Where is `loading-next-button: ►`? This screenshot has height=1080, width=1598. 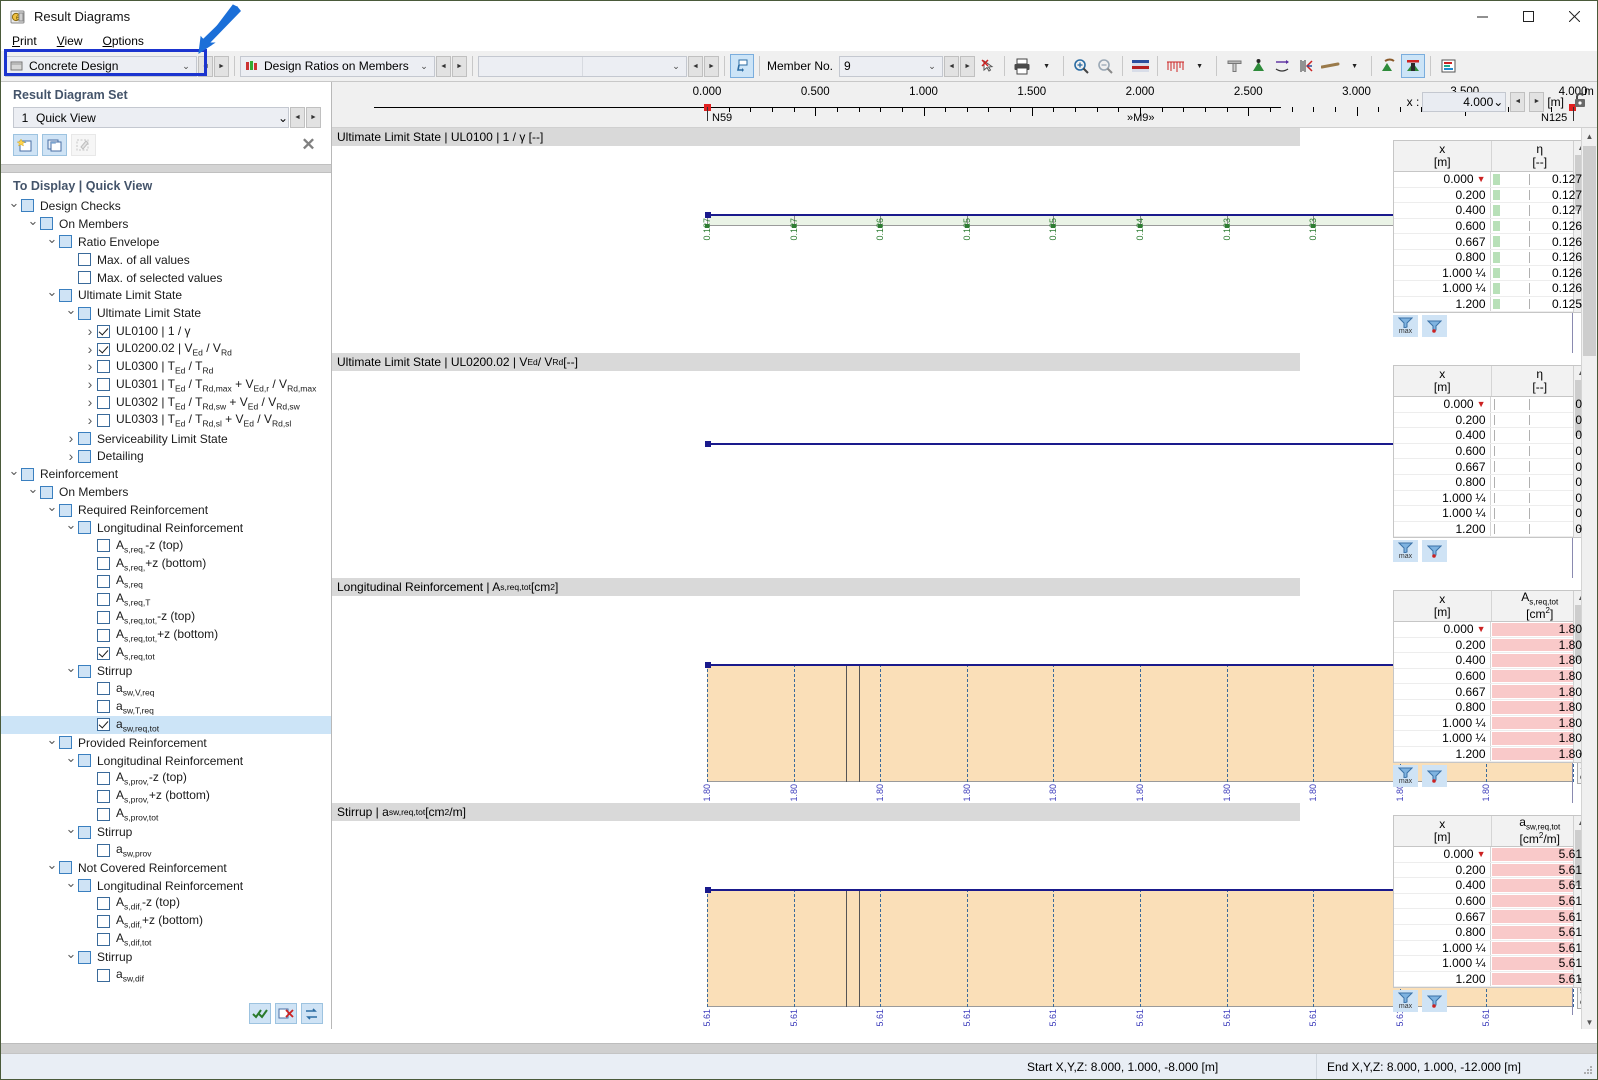
loading-next-button: ► is located at coordinates (711, 66).